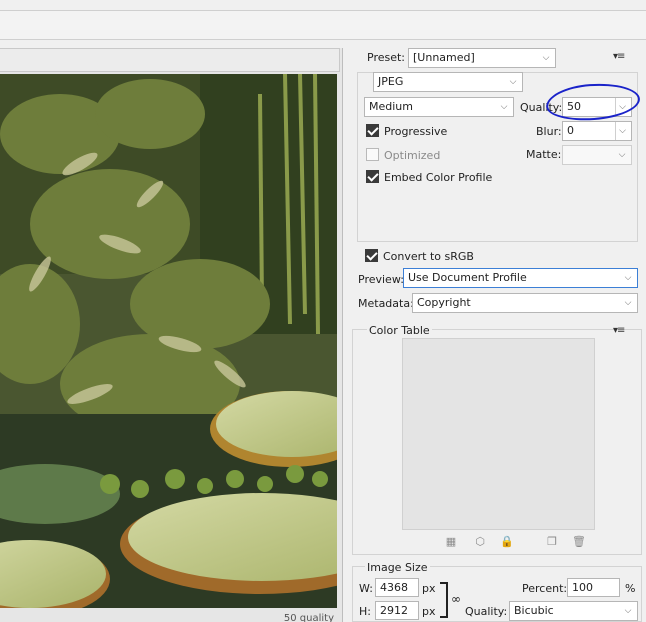 Image resolution: width=646 pixels, height=622 pixels. What do you see at coordinates (544, 154) in the screenshot?
I see `matte-label: Matte:` at bounding box center [544, 154].